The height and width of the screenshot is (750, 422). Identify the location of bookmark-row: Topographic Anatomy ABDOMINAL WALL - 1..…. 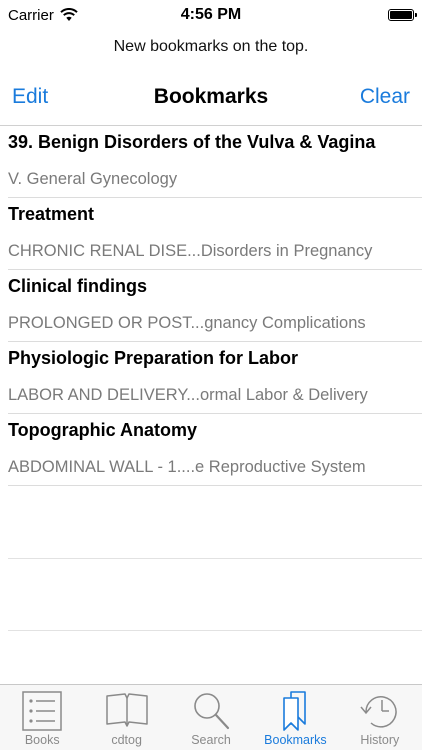
(211, 450).